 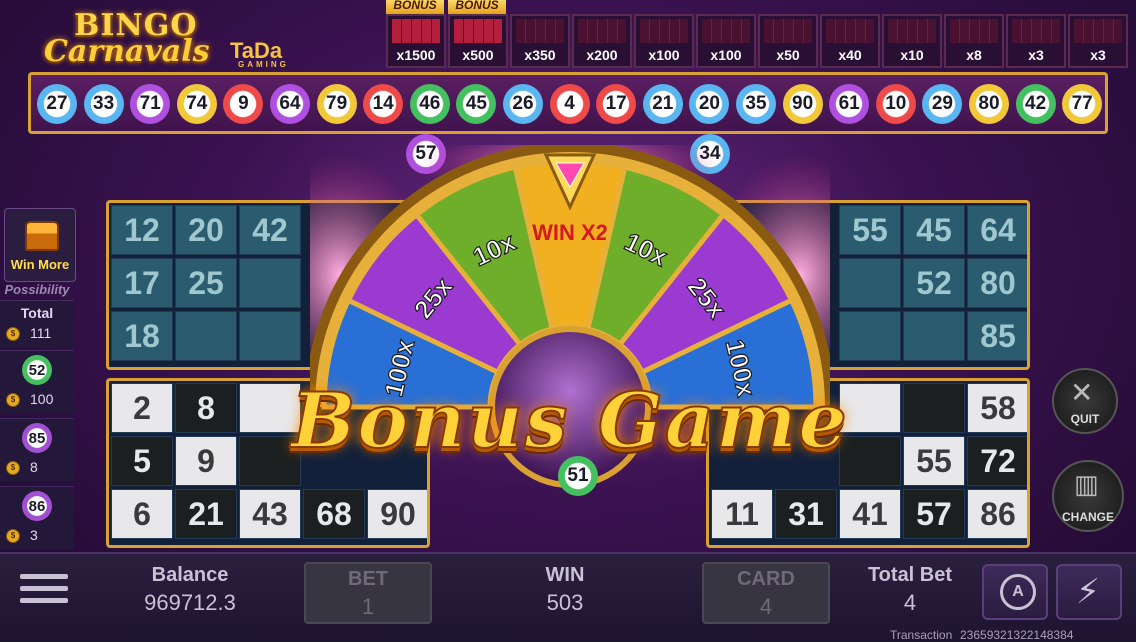 What do you see at coordinates (616, 104) in the screenshot?
I see `drawn-ball: 17` at bounding box center [616, 104].